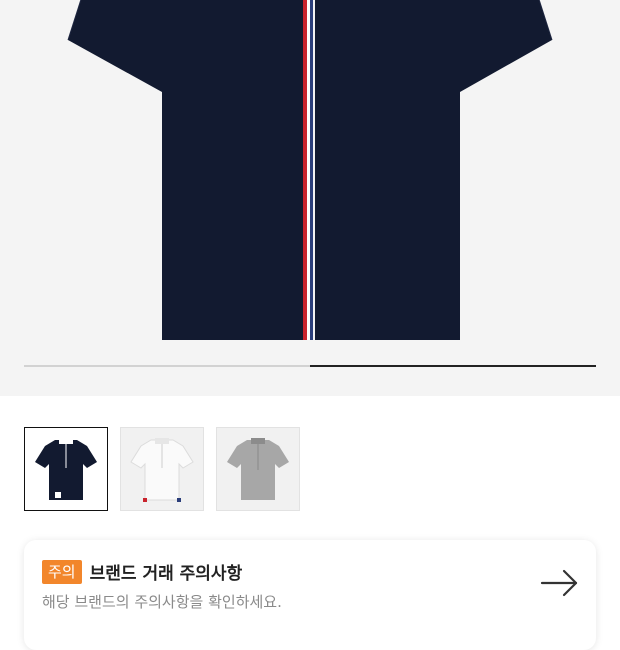  I want to click on gallery-progress-fill, so click(453, 366).